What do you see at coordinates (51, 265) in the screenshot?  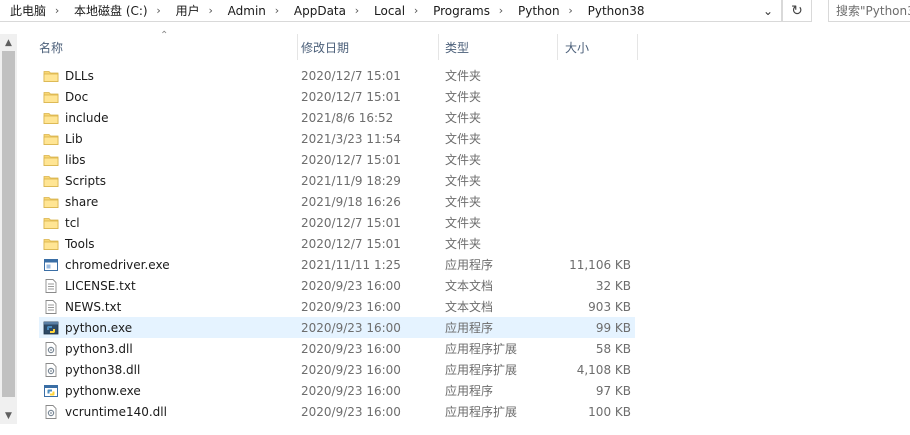 I see `application-icon` at bounding box center [51, 265].